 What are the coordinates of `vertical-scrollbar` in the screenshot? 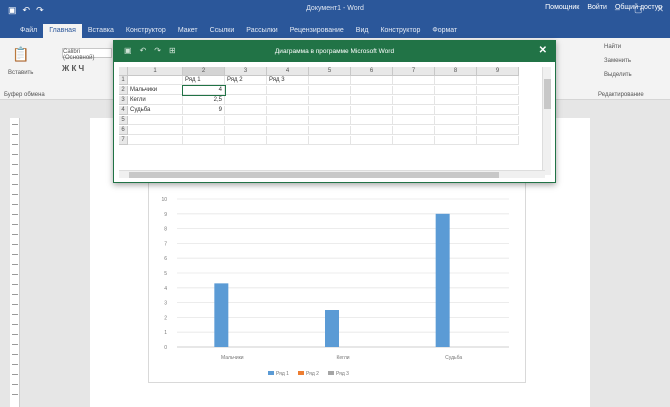 It's located at (546, 121).